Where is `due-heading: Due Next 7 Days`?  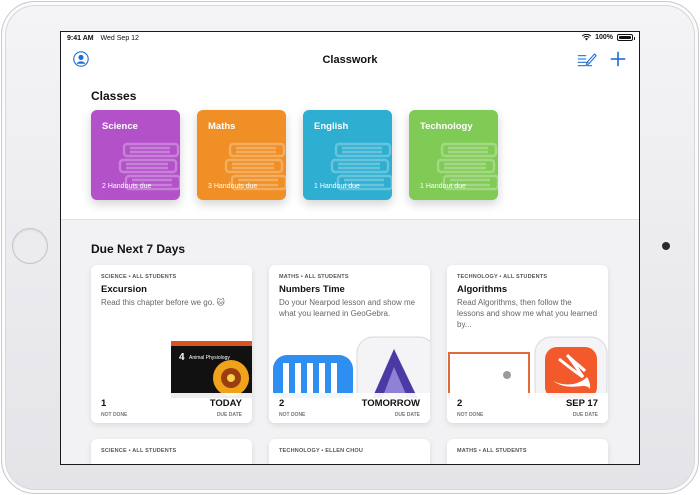 due-heading: Due Next 7 Days is located at coordinates (138, 249).